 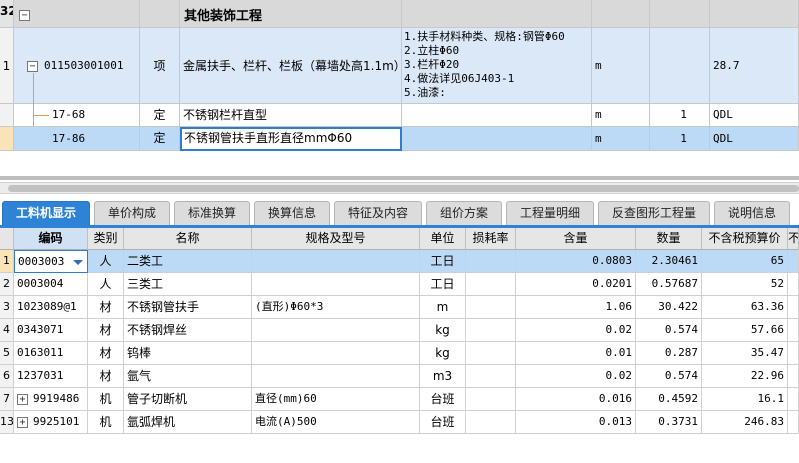 What do you see at coordinates (669, 399) in the screenshot?
I see `cell-quantity: 0.4592` at bounding box center [669, 399].